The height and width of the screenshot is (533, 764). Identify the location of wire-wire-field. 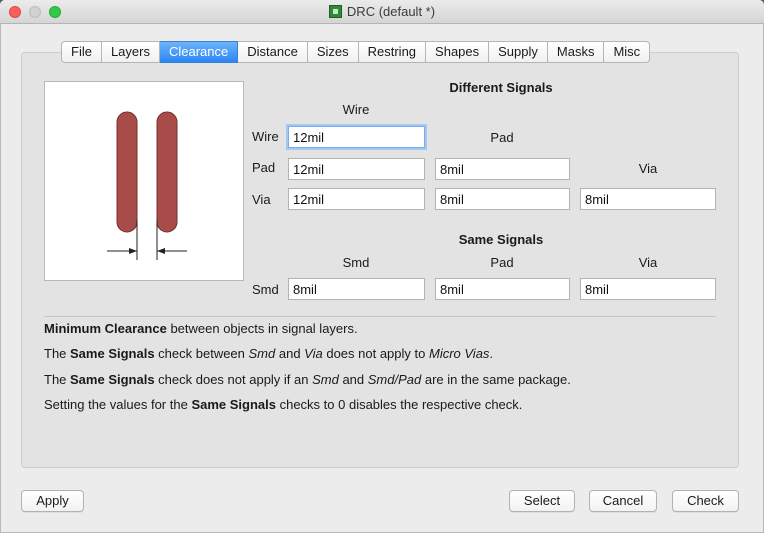
(356, 137).